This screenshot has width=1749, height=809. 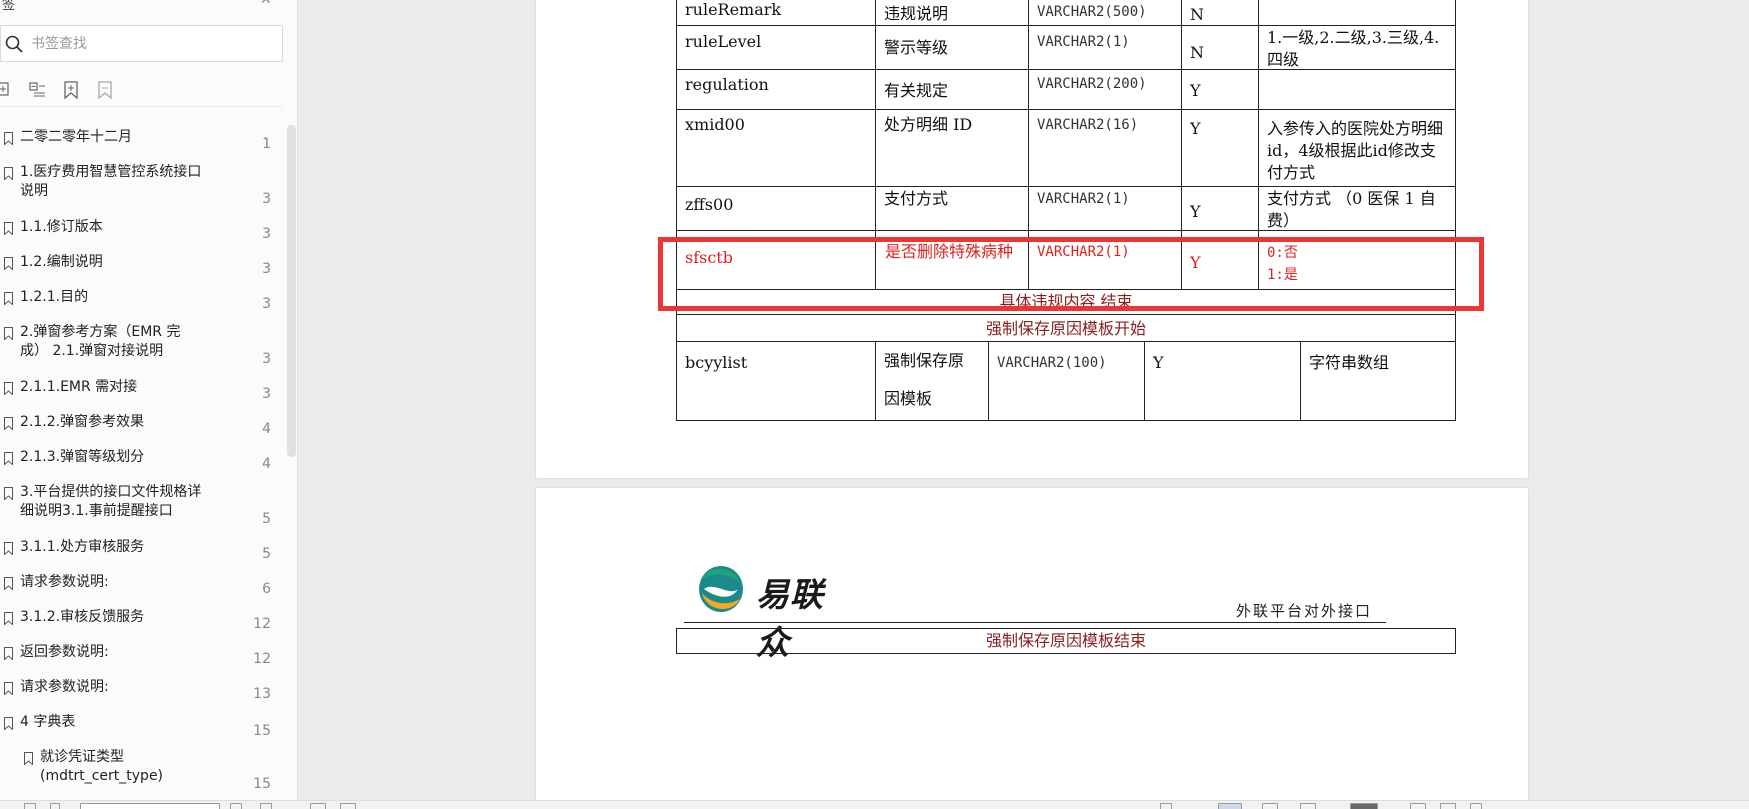 I want to click on collapse-all-icon, so click(x=37, y=90).